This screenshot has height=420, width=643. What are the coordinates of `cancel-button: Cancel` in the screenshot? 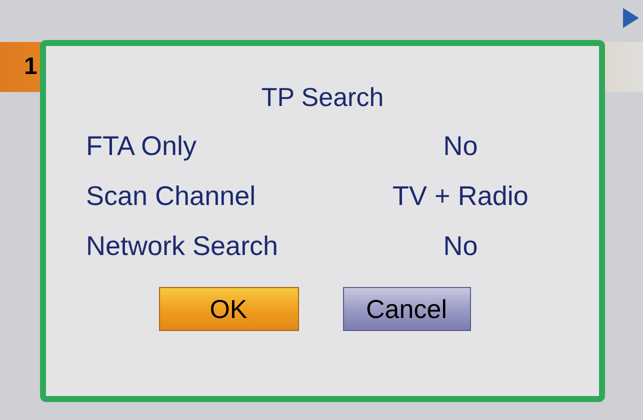 It's located at (406, 309).